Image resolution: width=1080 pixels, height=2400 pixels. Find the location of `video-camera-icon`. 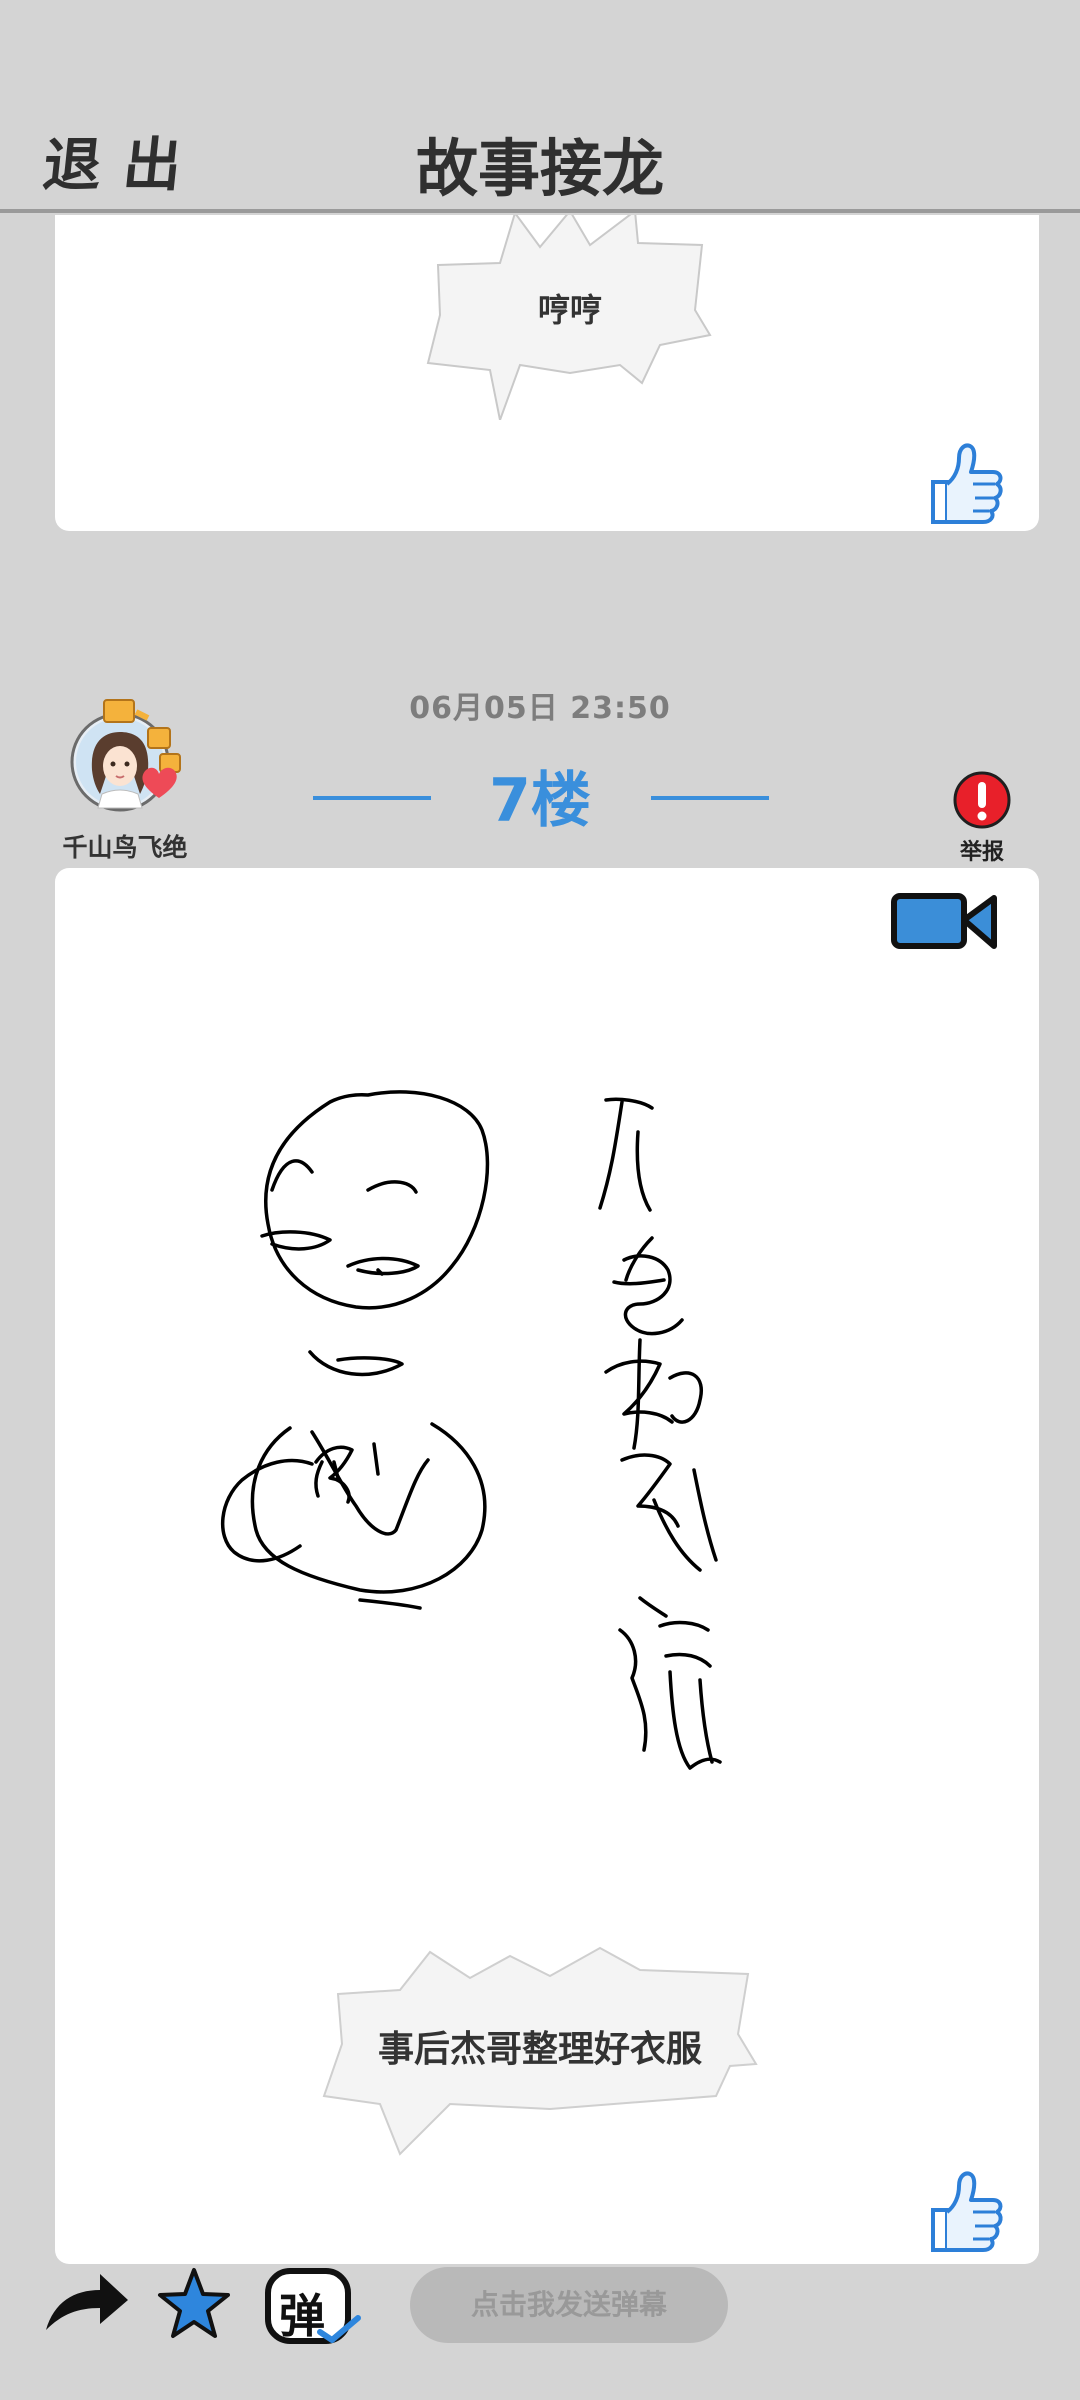

video-camera-icon is located at coordinates (946, 923).